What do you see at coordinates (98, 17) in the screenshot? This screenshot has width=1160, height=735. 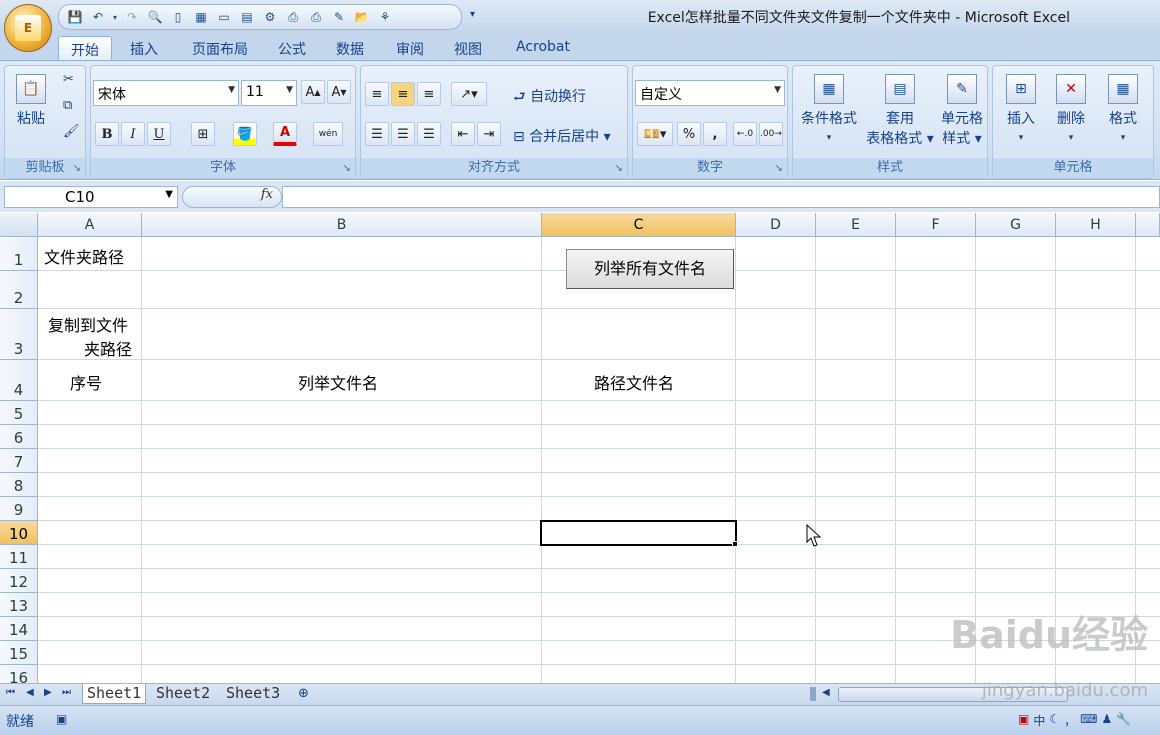 I see `undo-icon: ↶` at bounding box center [98, 17].